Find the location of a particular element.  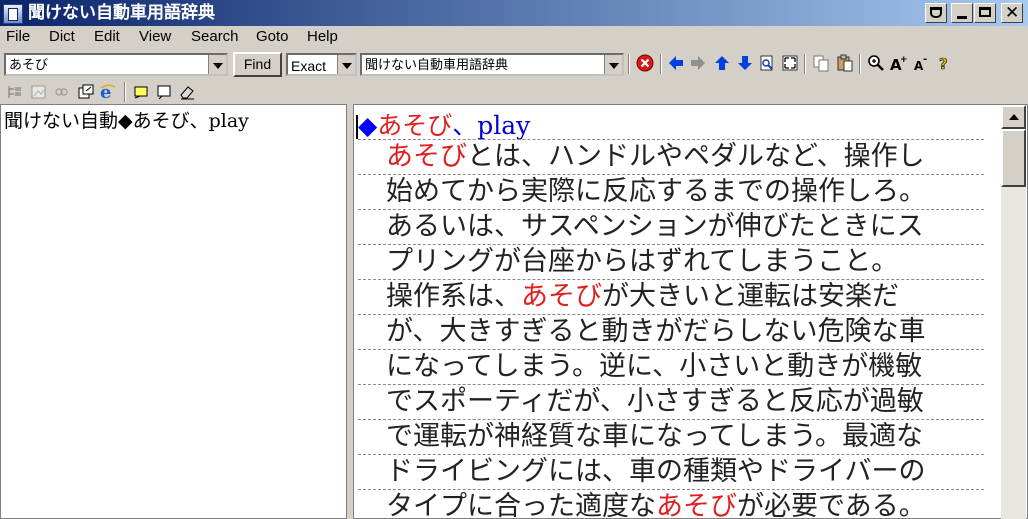

menu-help: Help is located at coordinates (322, 37).